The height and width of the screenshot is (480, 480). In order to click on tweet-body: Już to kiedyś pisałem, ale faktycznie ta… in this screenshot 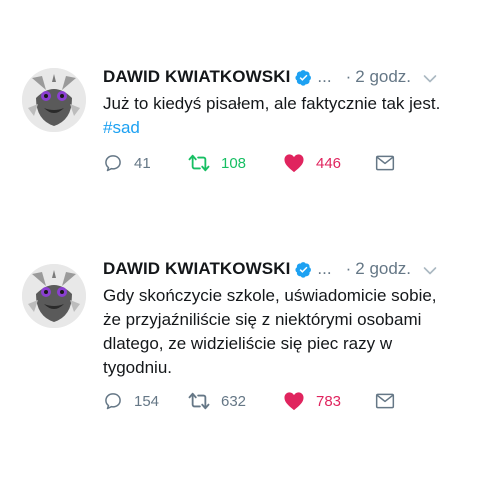, I will do `click(272, 103)`.